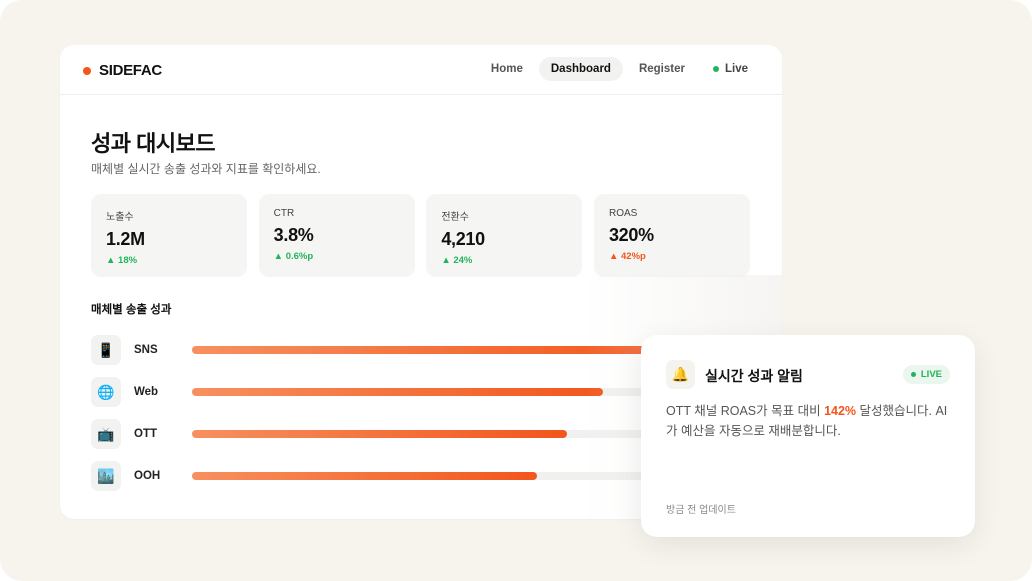  I want to click on nav-item-dashboard: Dashboard, so click(580, 69).